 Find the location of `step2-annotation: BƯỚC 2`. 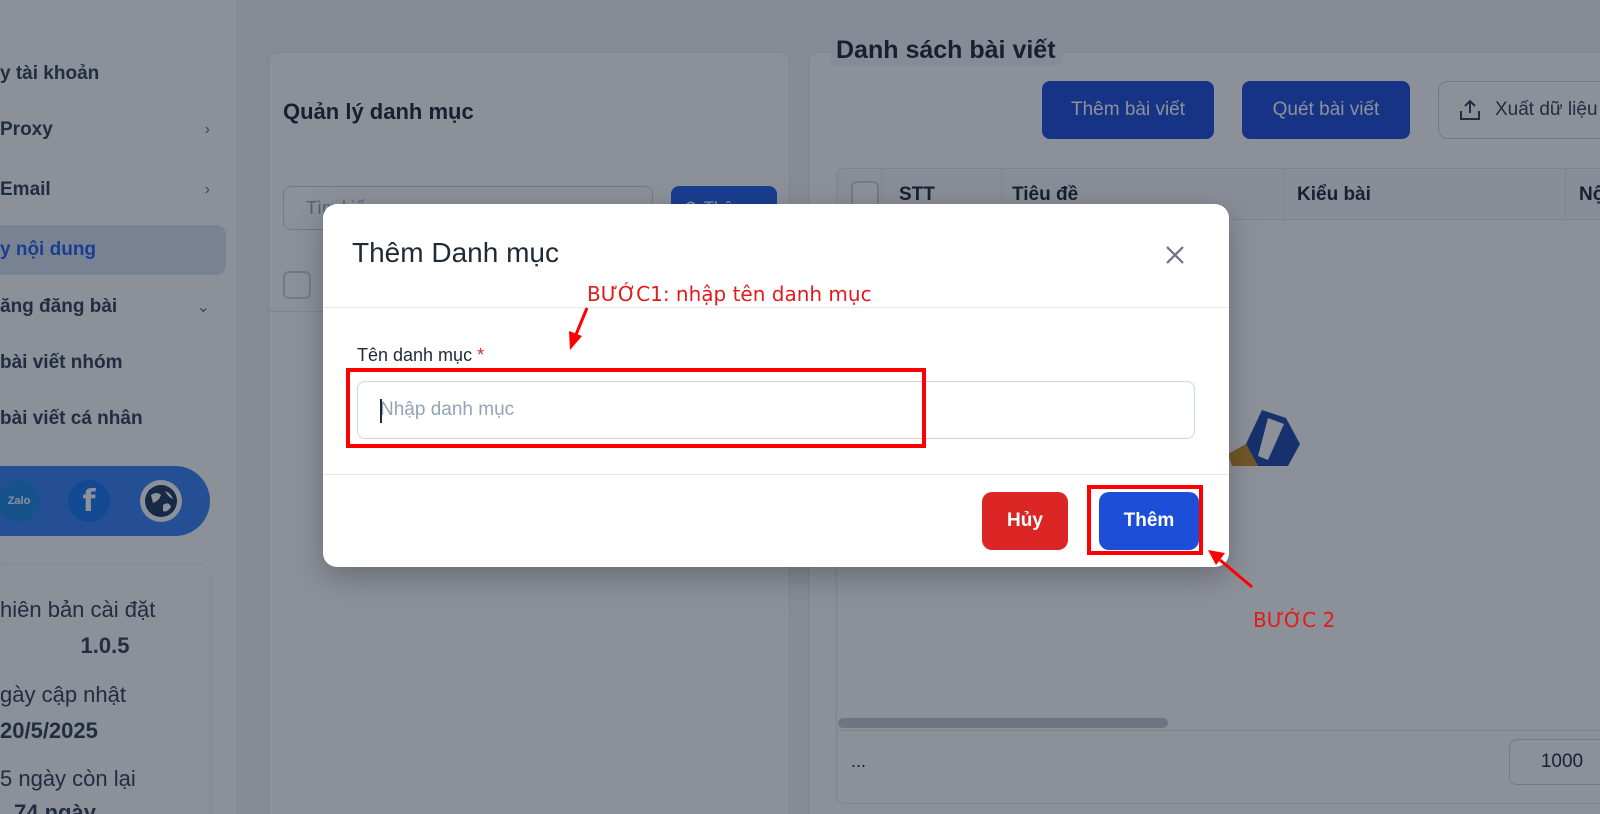

step2-annotation: BƯỚC 2 is located at coordinates (1294, 620).